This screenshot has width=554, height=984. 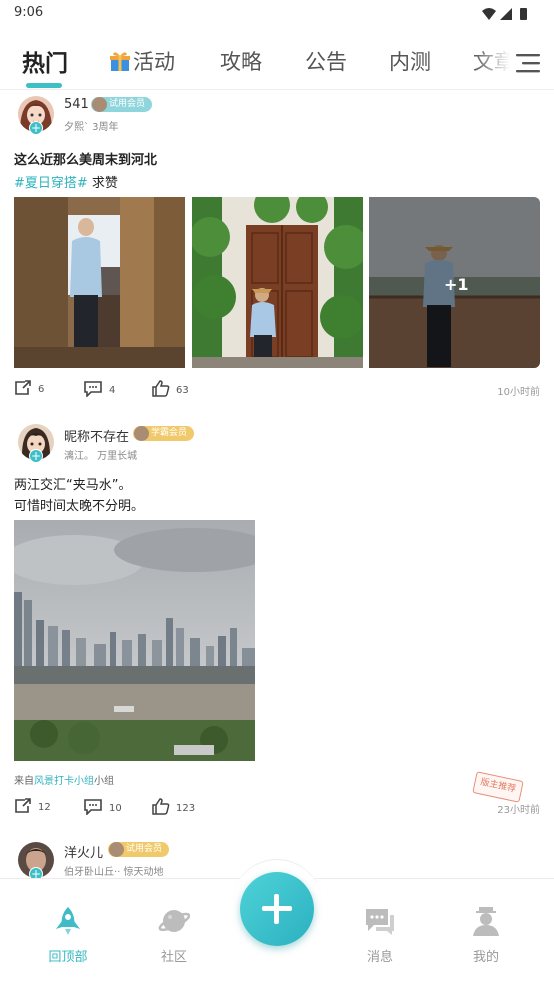 What do you see at coordinates (41, 389) in the screenshot?
I see `share-count: 6` at bounding box center [41, 389].